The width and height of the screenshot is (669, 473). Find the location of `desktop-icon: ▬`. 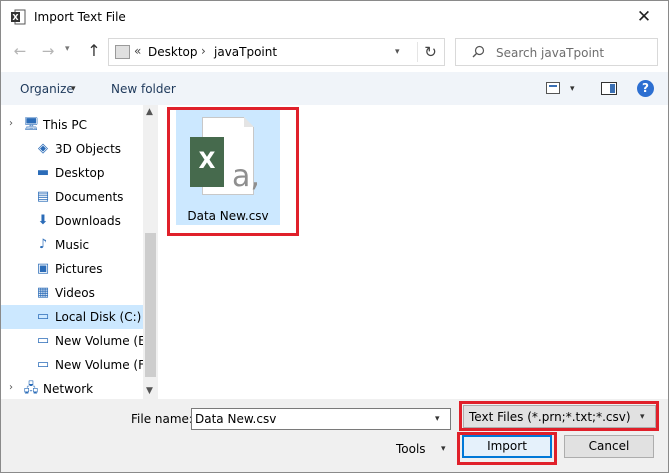

desktop-icon: ▬ is located at coordinates (43, 172).